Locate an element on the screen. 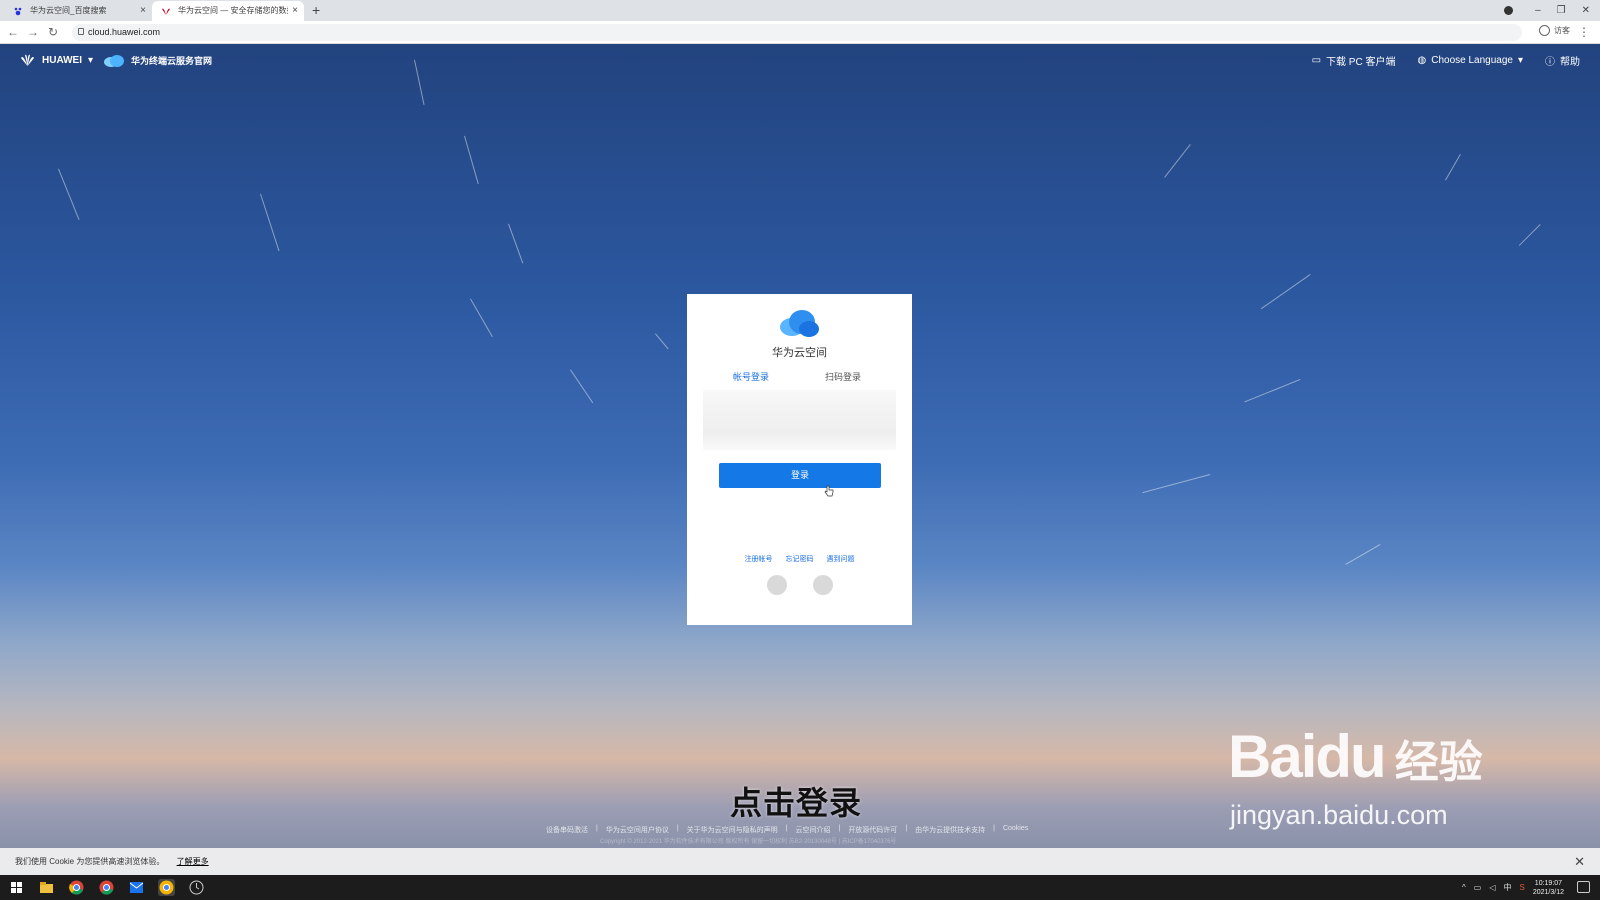 This screenshot has height=900, width=1600. tab-qr-login: 扫码登录 is located at coordinates (843, 376).